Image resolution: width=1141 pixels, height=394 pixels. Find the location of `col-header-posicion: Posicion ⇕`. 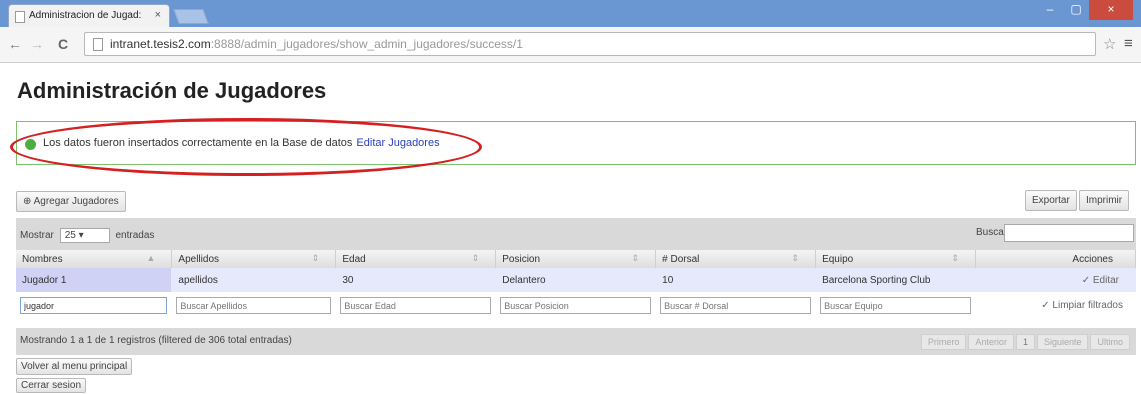

col-header-posicion: Posicion ⇕ is located at coordinates (576, 259).